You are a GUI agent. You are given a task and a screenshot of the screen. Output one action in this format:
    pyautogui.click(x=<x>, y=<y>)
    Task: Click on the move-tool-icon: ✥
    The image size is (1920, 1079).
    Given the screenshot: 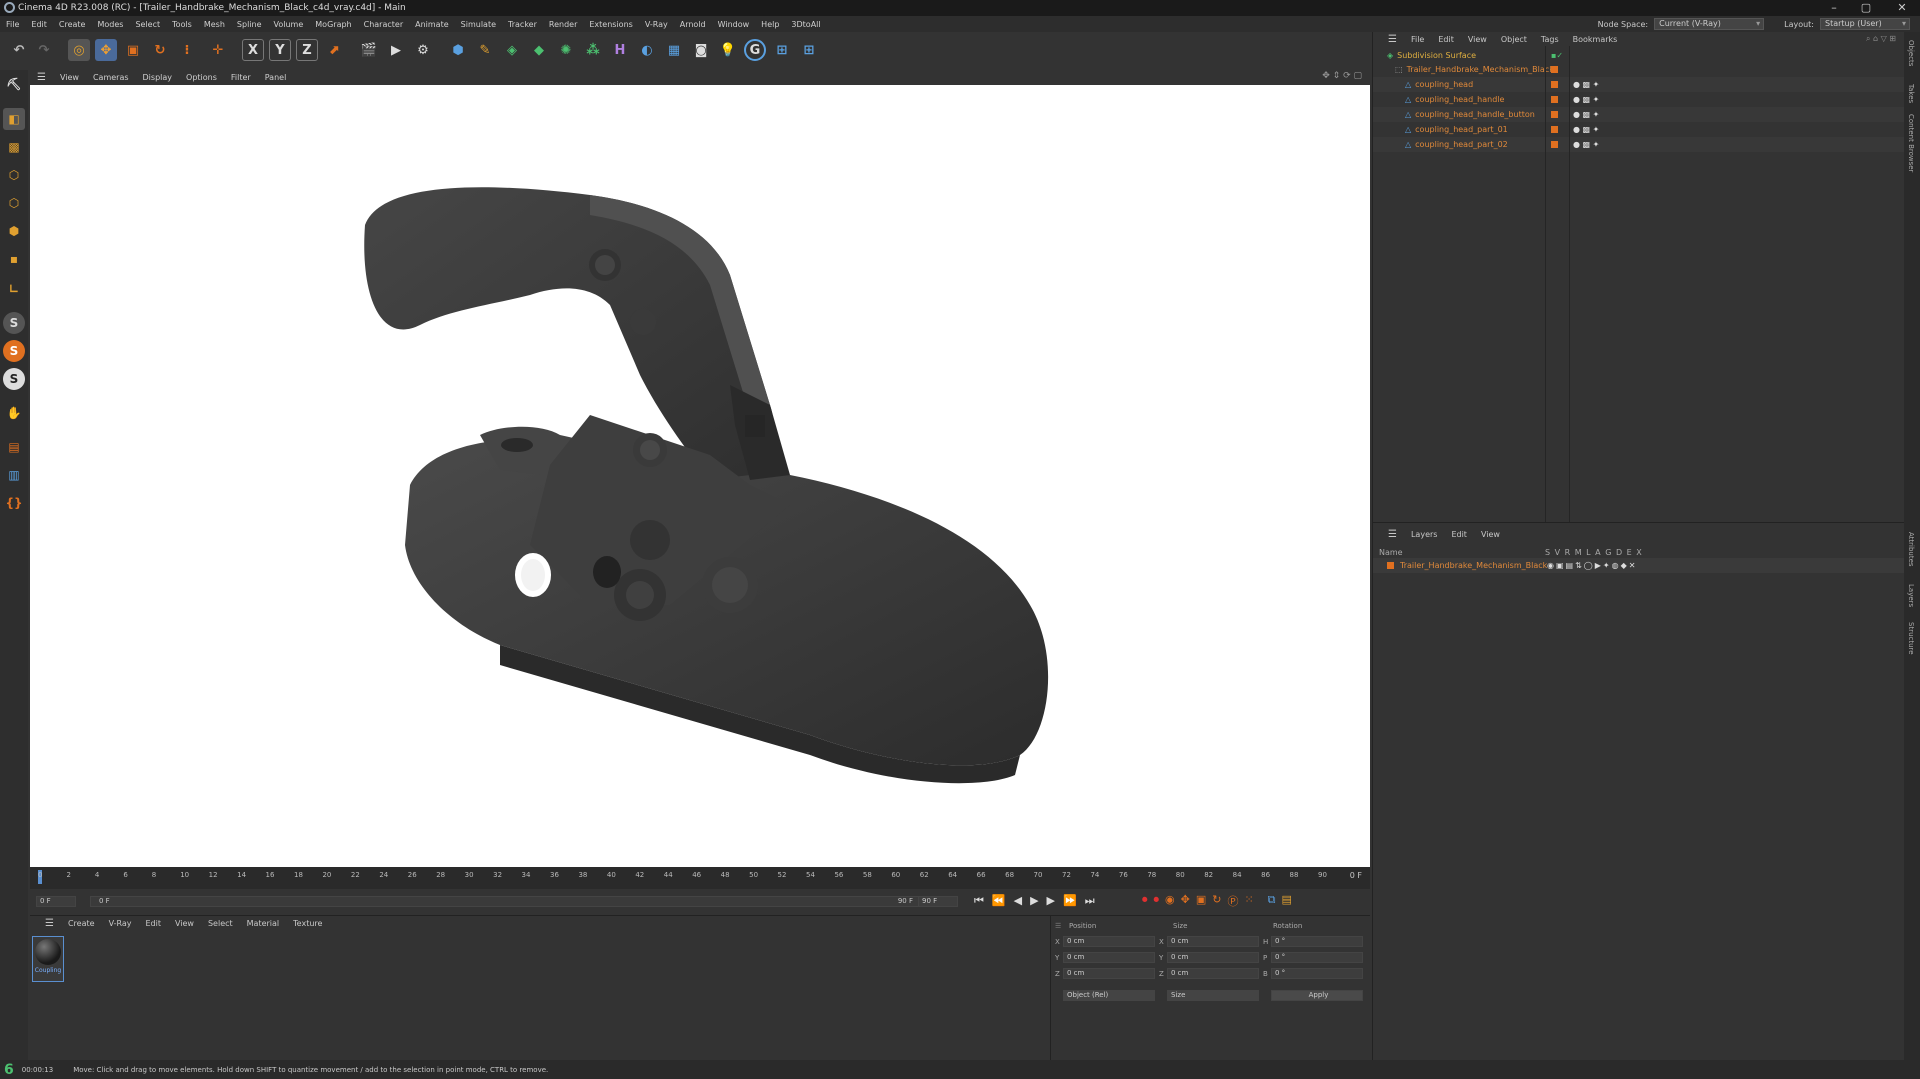 What is the action you would take?
    pyautogui.click(x=106, y=50)
    